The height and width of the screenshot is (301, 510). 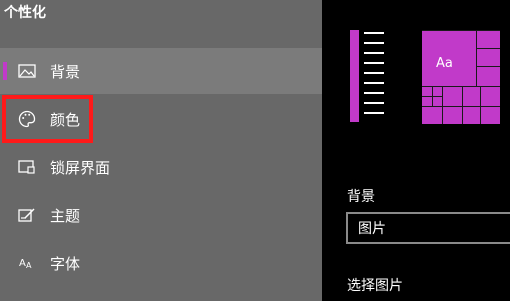 What do you see at coordinates (65, 263) in the screenshot?
I see `sidebar-item-label: 字体` at bounding box center [65, 263].